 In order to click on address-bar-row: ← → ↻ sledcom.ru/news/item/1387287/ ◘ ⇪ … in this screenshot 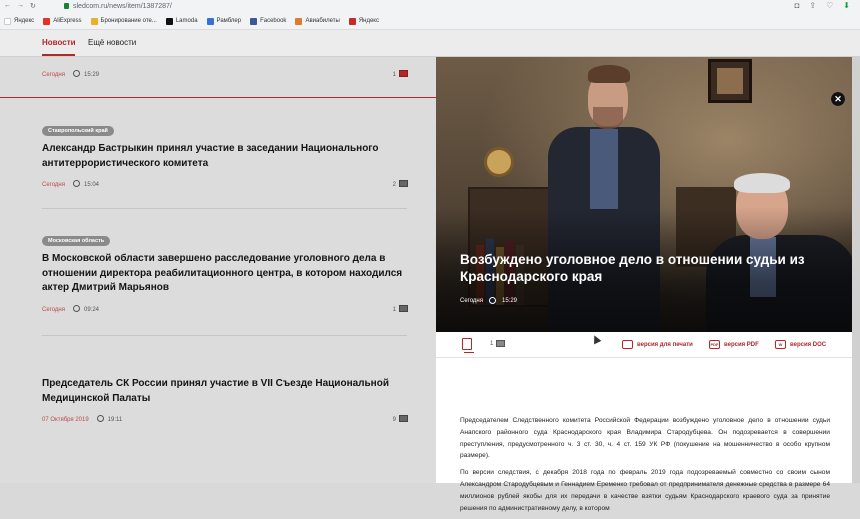, I will do `click(430, 6)`.